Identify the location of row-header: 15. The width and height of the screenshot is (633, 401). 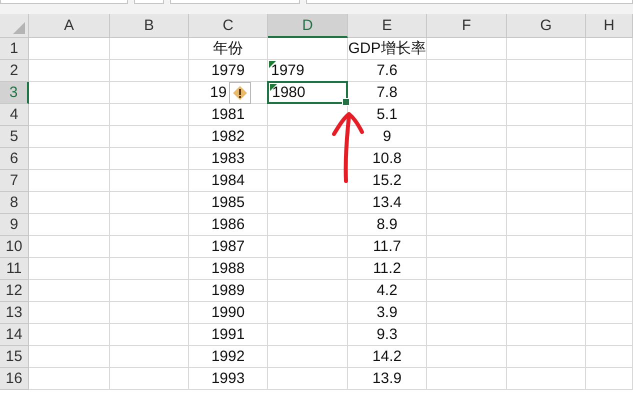
(14, 357).